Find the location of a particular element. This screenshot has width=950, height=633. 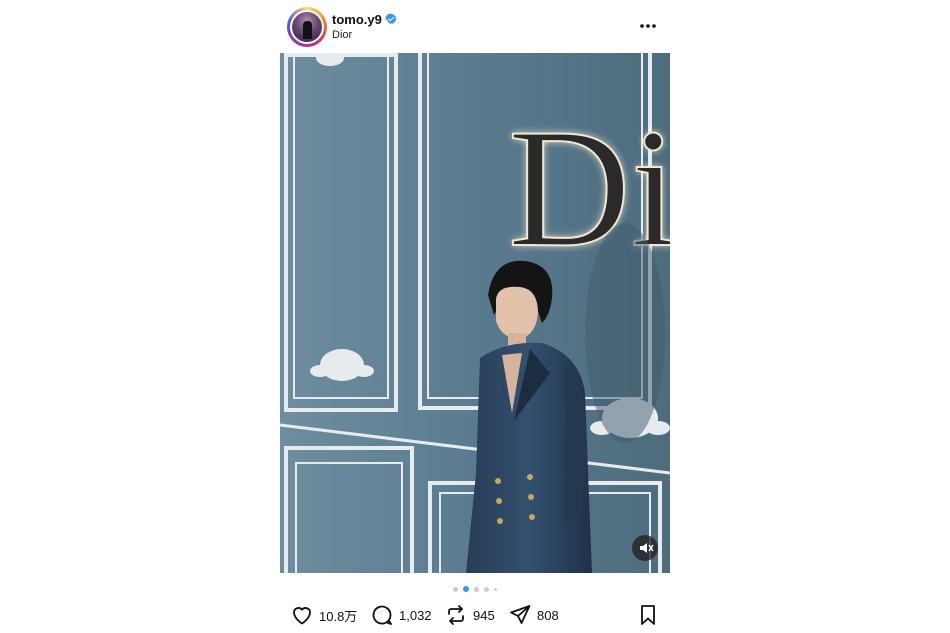

comment-button: 1,032 is located at coordinates (401, 615).